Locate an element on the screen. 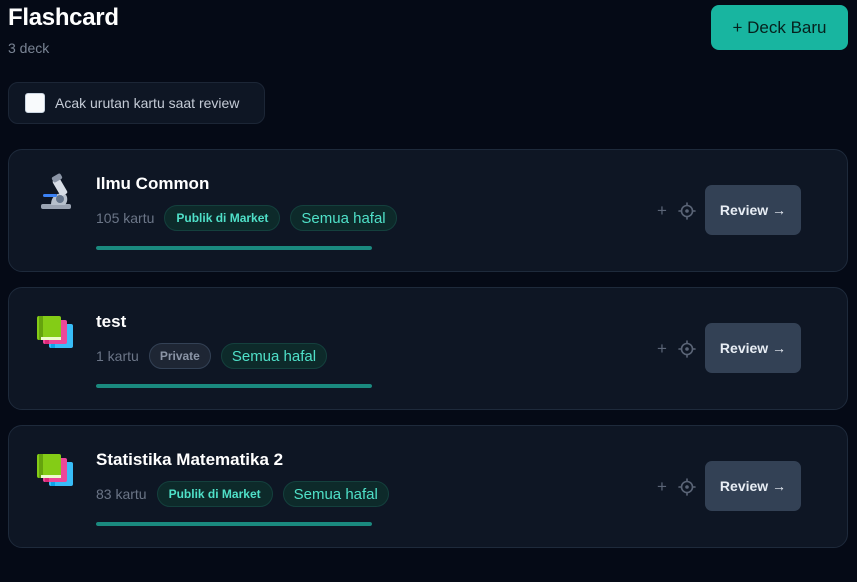 This screenshot has width=857, height=582. deck-meta: 83 kartu Publik di Market Semua hafal is located at coordinates (242, 494).